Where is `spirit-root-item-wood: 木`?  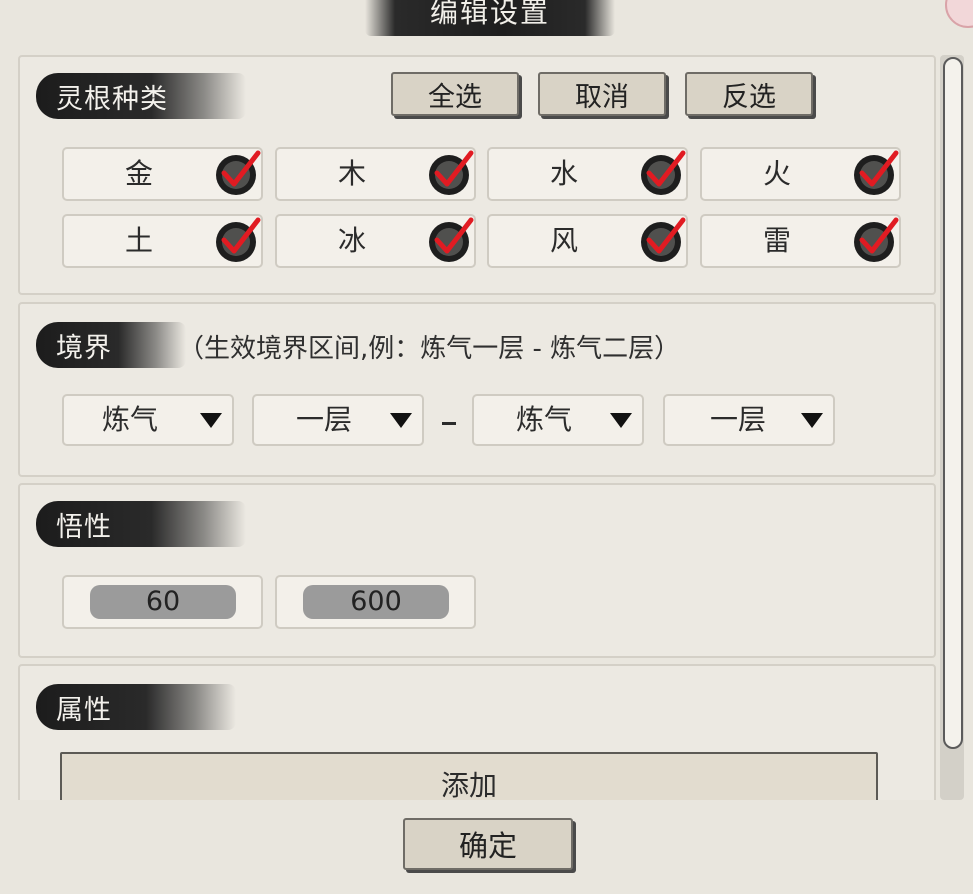
spirit-root-item-wood: 木 is located at coordinates (375, 174).